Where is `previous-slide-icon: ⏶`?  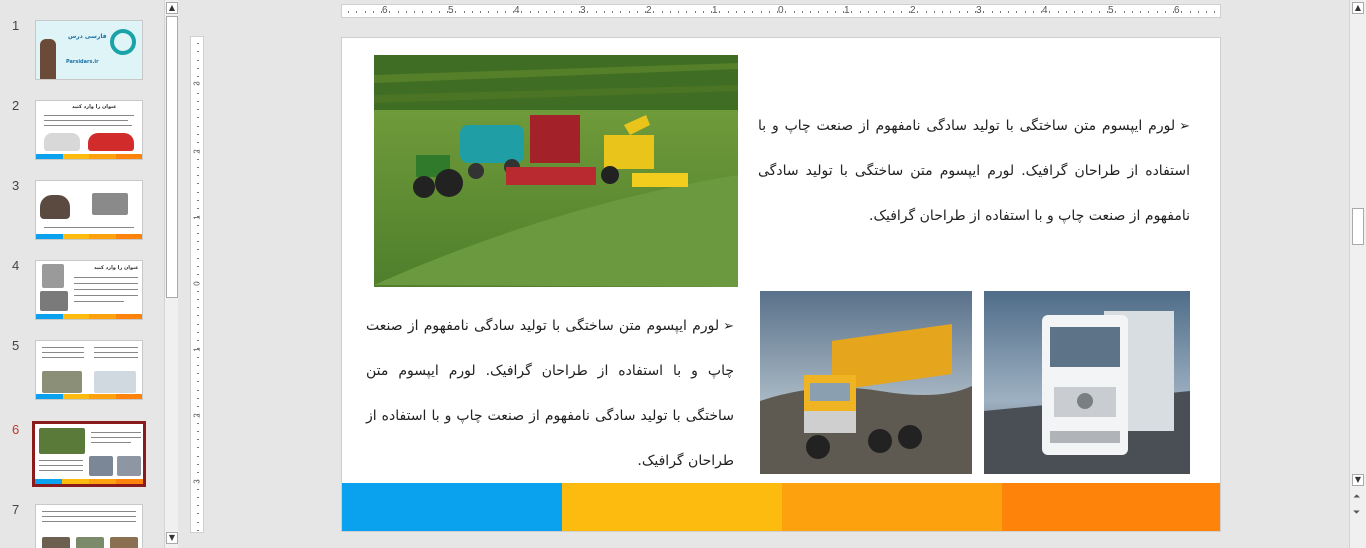
previous-slide-icon: ⏶ is located at coordinates (1356, 497).